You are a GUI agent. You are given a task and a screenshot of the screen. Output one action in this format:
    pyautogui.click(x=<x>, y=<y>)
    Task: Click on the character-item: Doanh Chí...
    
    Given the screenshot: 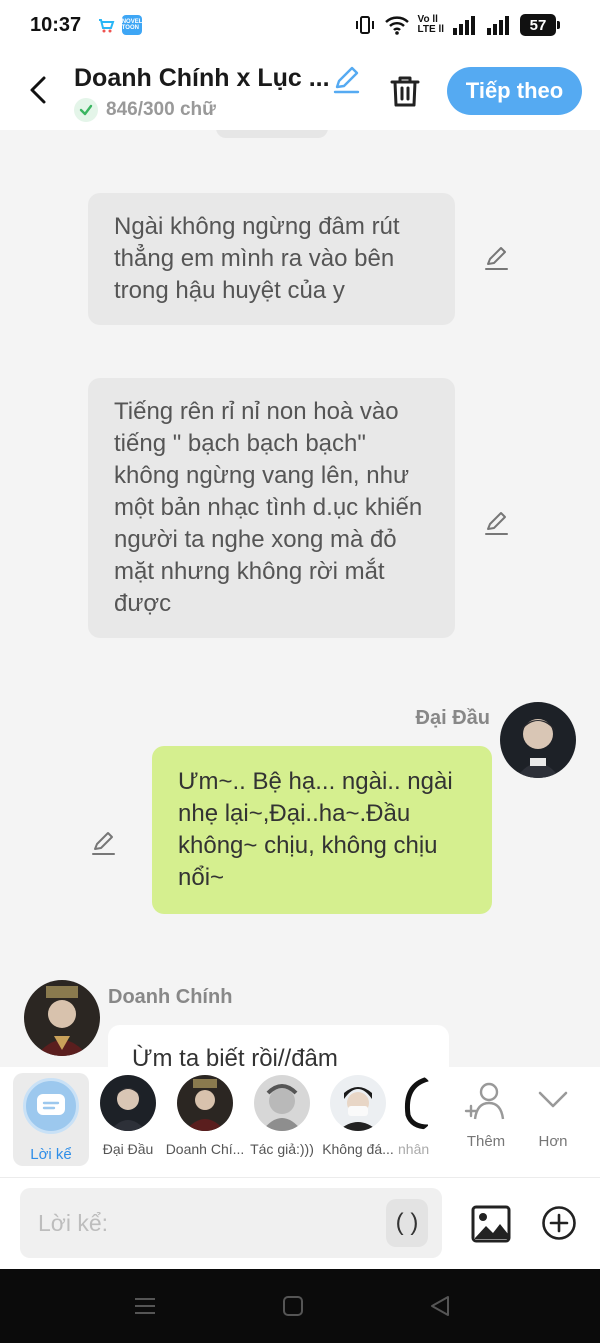 What is the action you would take?
    pyautogui.click(x=205, y=1121)
    